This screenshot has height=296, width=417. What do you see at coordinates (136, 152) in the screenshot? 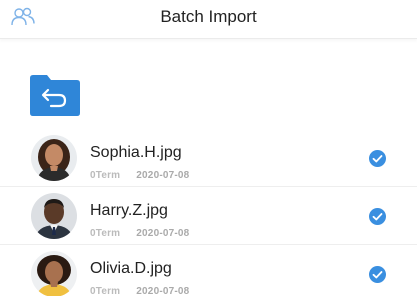
I see `file-name: Sophia.H.jpg` at bounding box center [136, 152].